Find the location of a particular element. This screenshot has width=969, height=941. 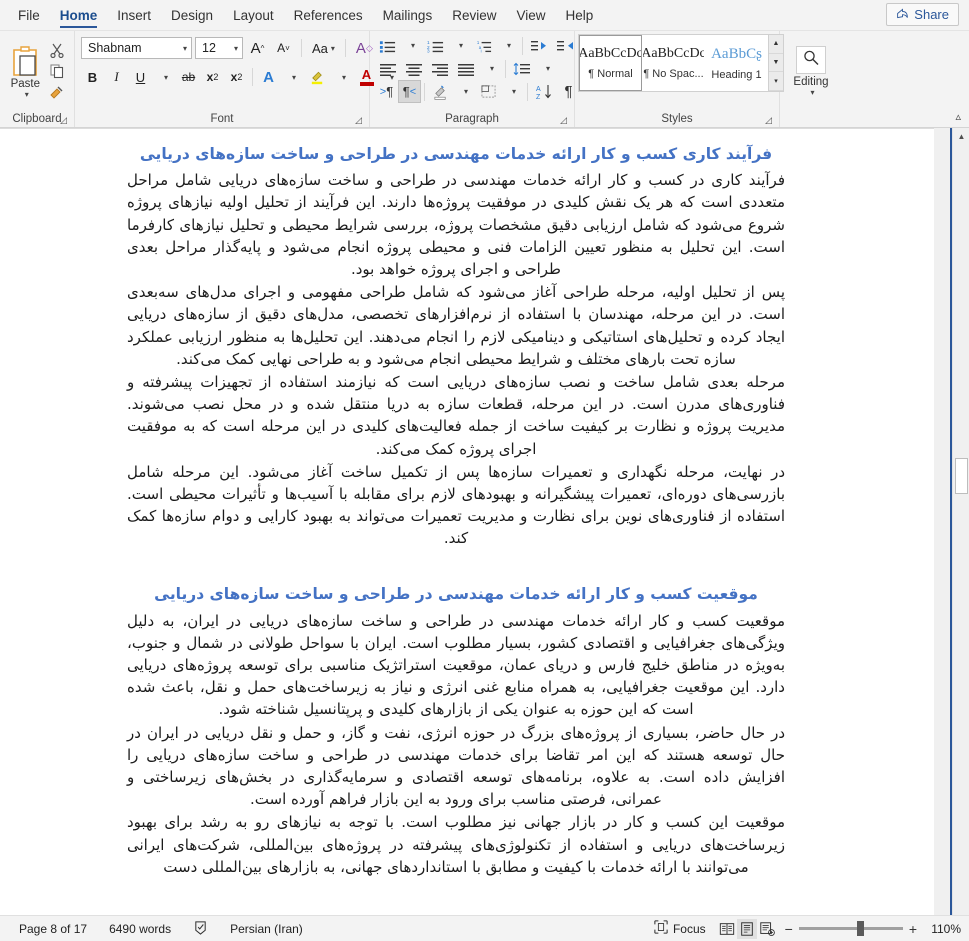

format-painter-icon is located at coordinates (57, 91).